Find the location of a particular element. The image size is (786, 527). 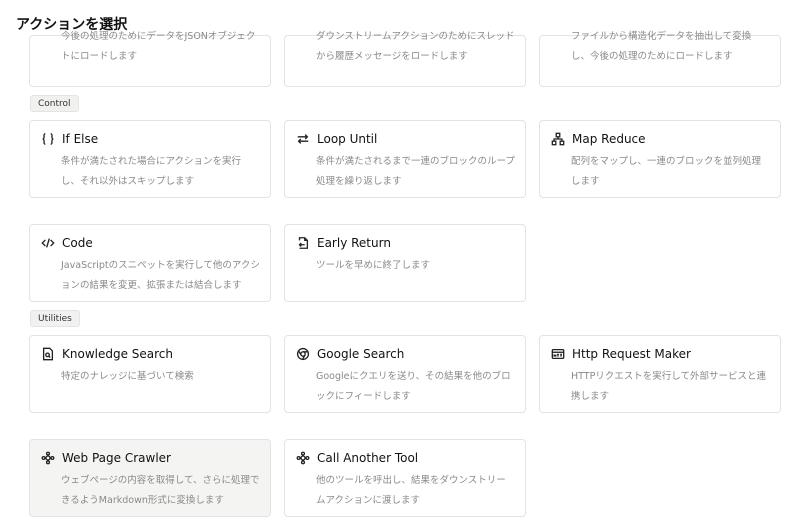

card-description: 特定のナレッジに基づいて検索 is located at coordinates (127, 376).